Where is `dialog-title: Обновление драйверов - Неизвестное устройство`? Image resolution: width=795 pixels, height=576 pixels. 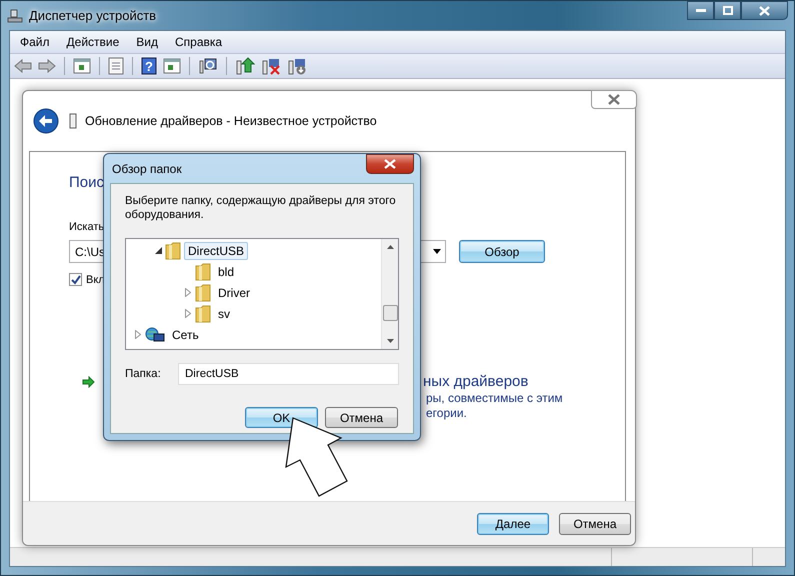 dialog-title: Обновление драйверов - Неизвестное устройство is located at coordinates (231, 121).